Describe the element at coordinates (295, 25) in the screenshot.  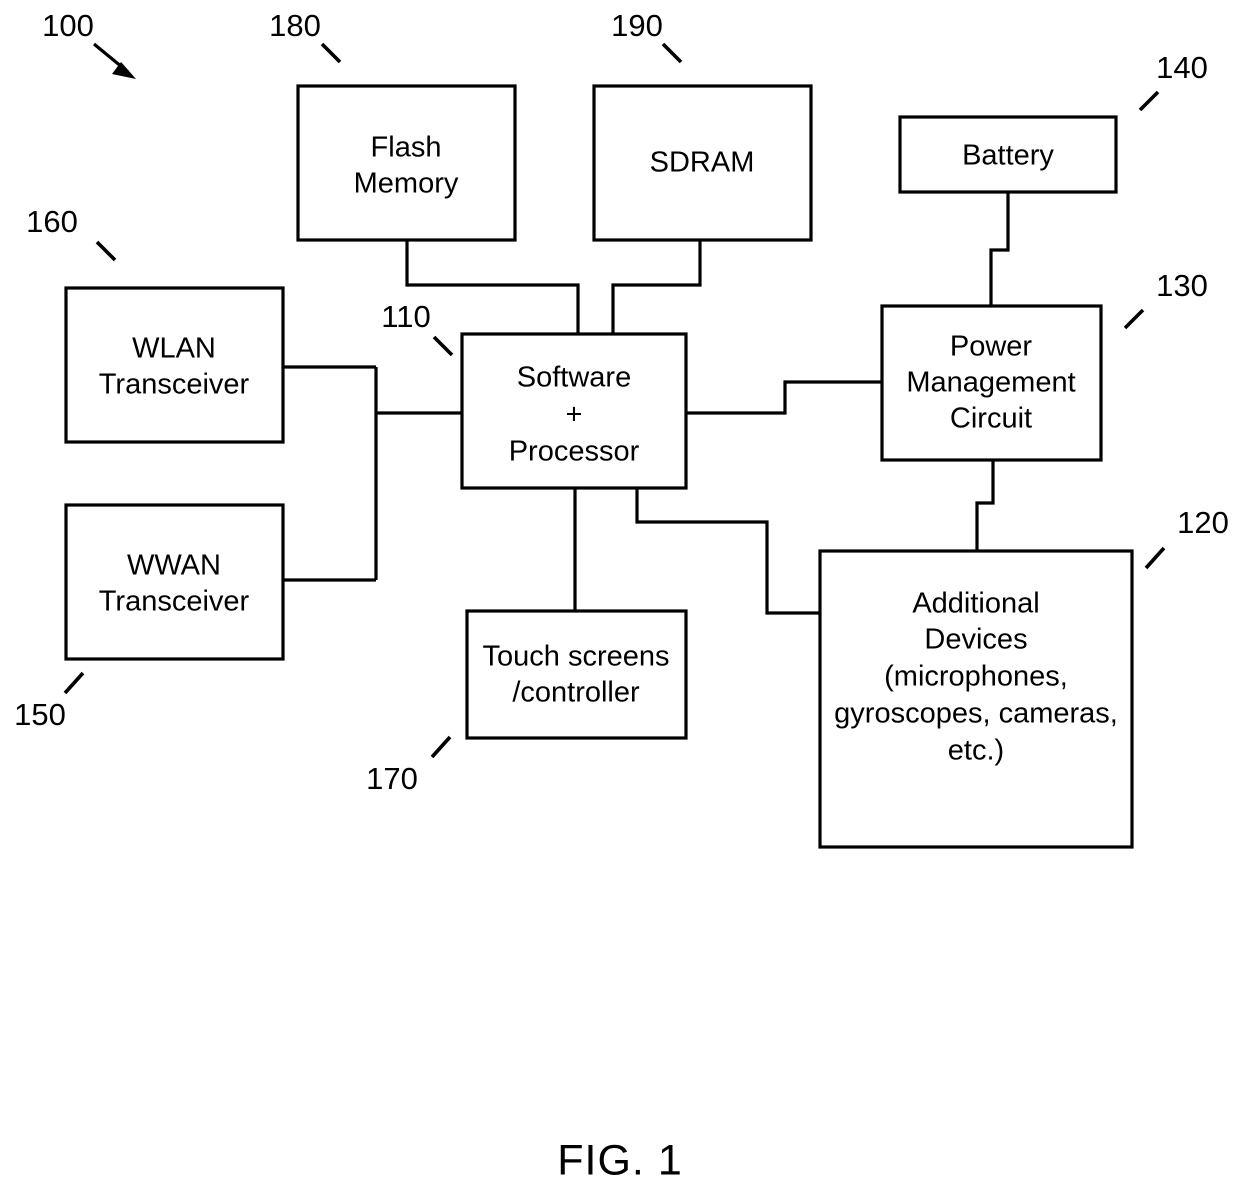
I see `ref-number-180: 180` at that location.